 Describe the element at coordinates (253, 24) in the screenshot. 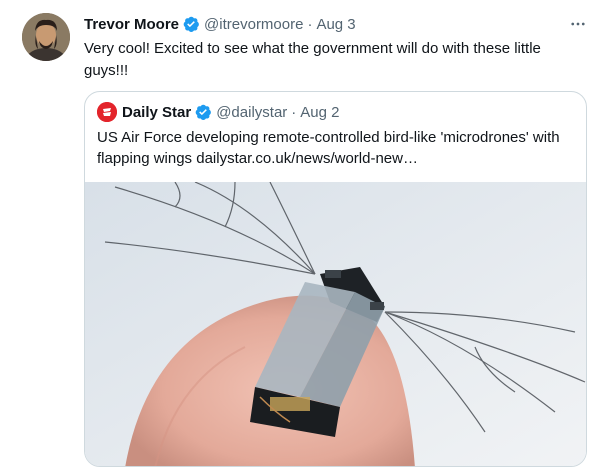

I see `author-handle: @itrevormoore` at that location.